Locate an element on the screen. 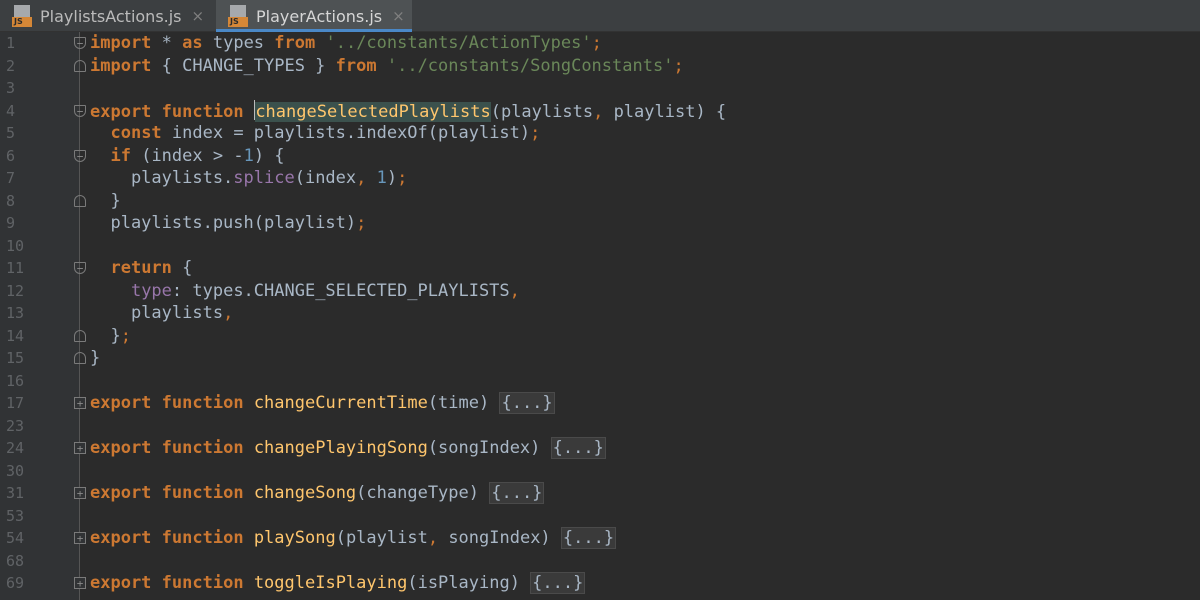  code-line: 68 is located at coordinates (600, 561).